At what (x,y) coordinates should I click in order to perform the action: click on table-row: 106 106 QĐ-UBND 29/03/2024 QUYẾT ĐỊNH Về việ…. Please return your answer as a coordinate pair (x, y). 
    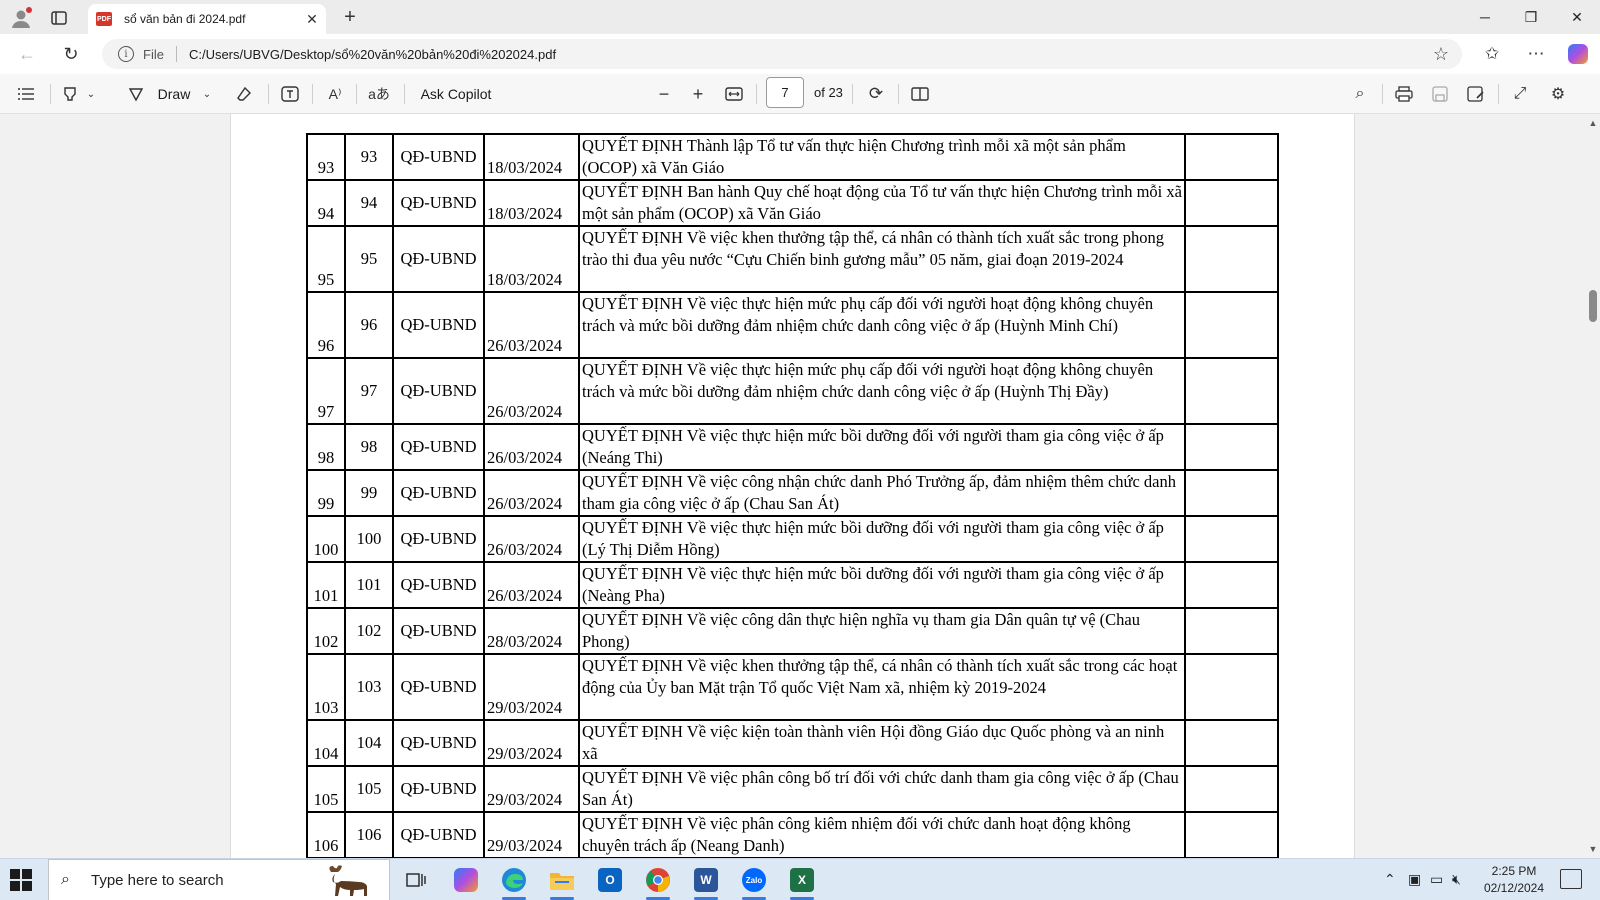
    Looking at the image, I should click on (792, 835).